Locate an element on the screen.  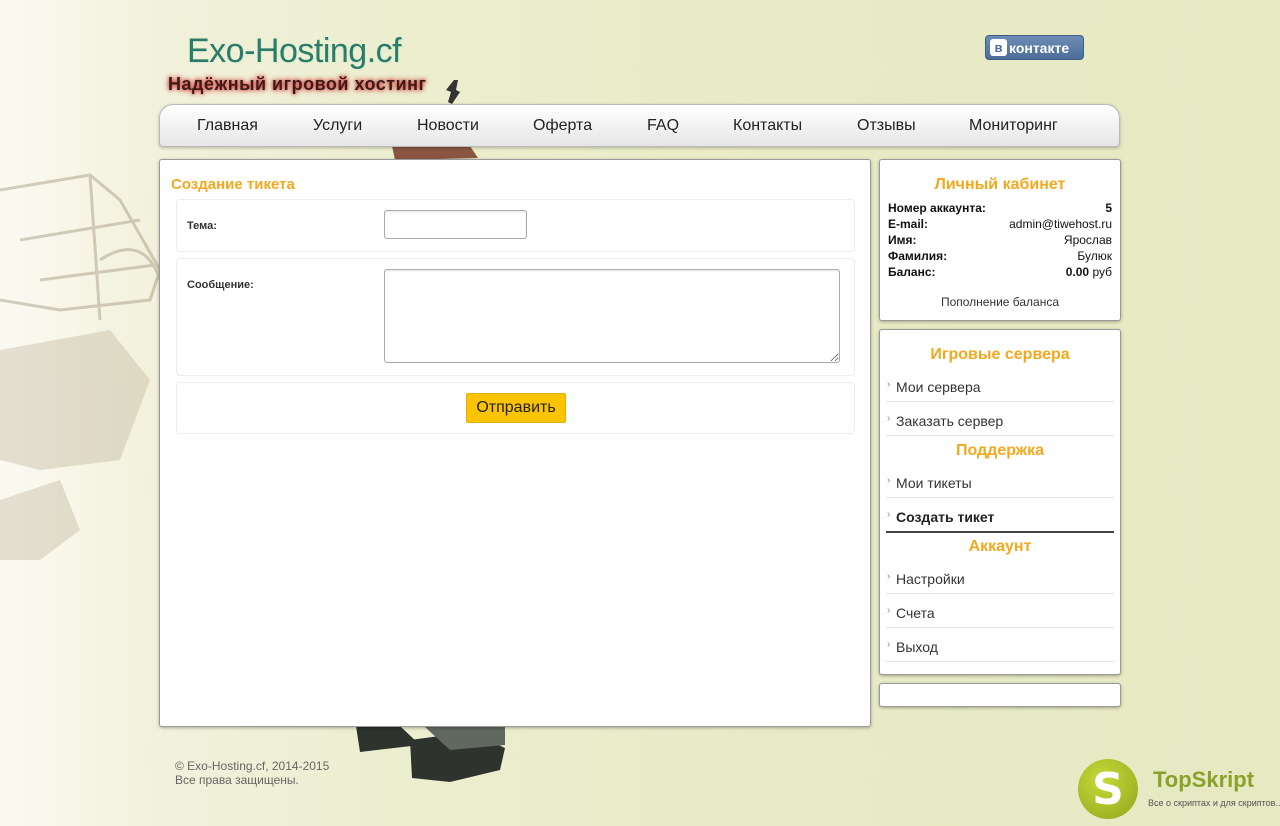
message-label: Сообщение: is located at coordinates (220, 285).